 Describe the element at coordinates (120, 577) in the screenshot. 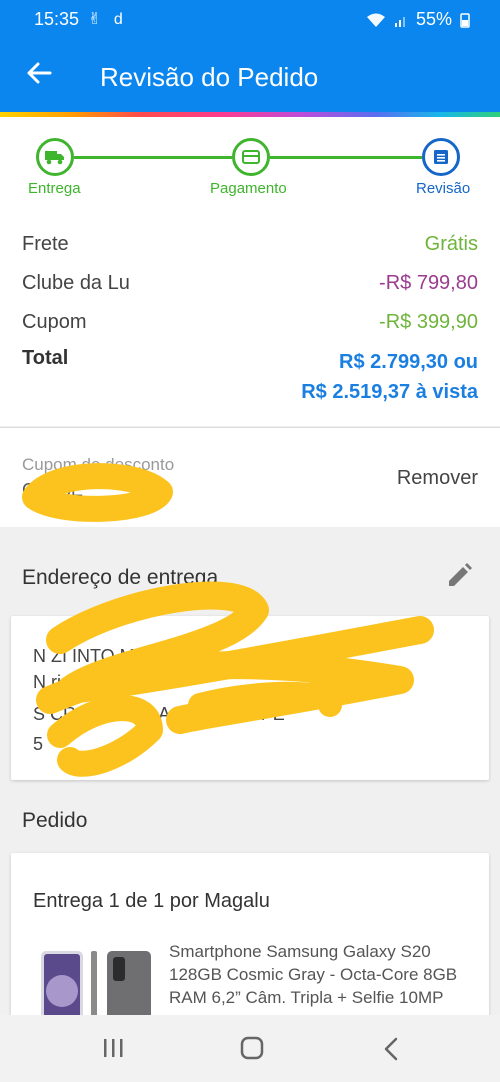

I see `address-section-title: Endereço de entrega` at that location.